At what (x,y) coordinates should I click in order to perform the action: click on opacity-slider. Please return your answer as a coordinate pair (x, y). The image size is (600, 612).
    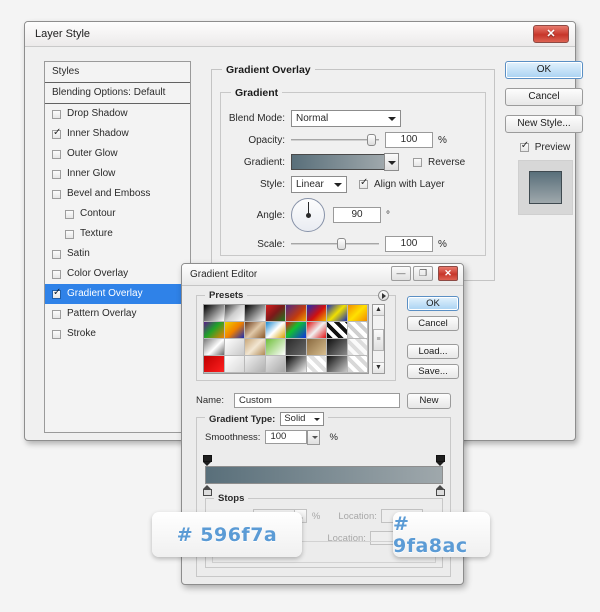
    Looking at the image, I should click on (335, 140).